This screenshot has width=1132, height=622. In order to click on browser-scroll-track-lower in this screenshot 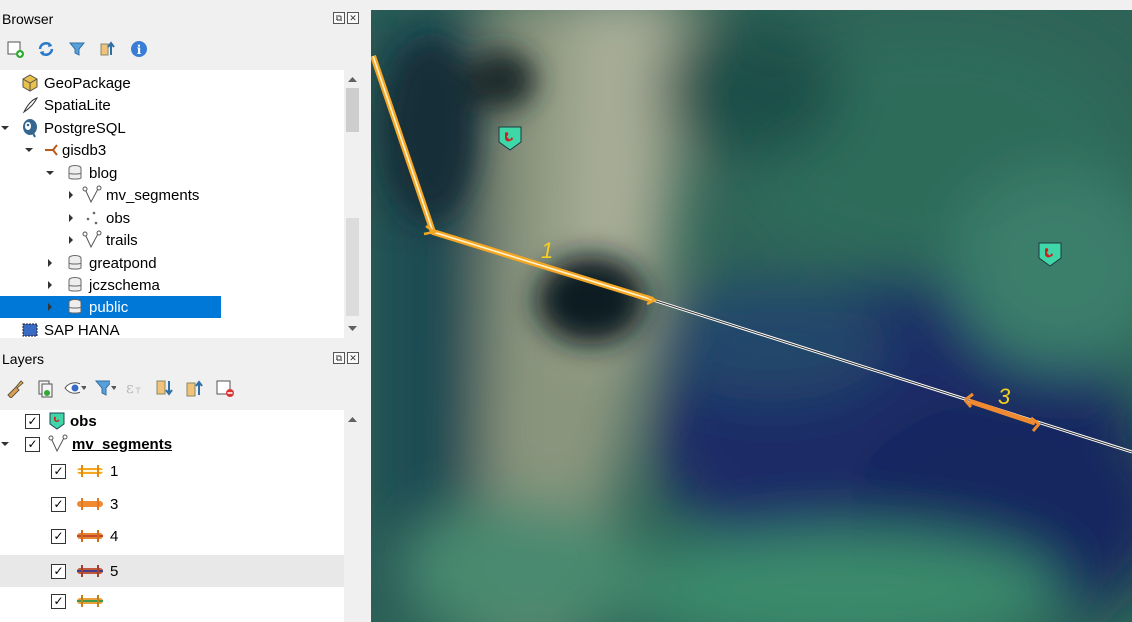, I will do `click(352, 267)`.